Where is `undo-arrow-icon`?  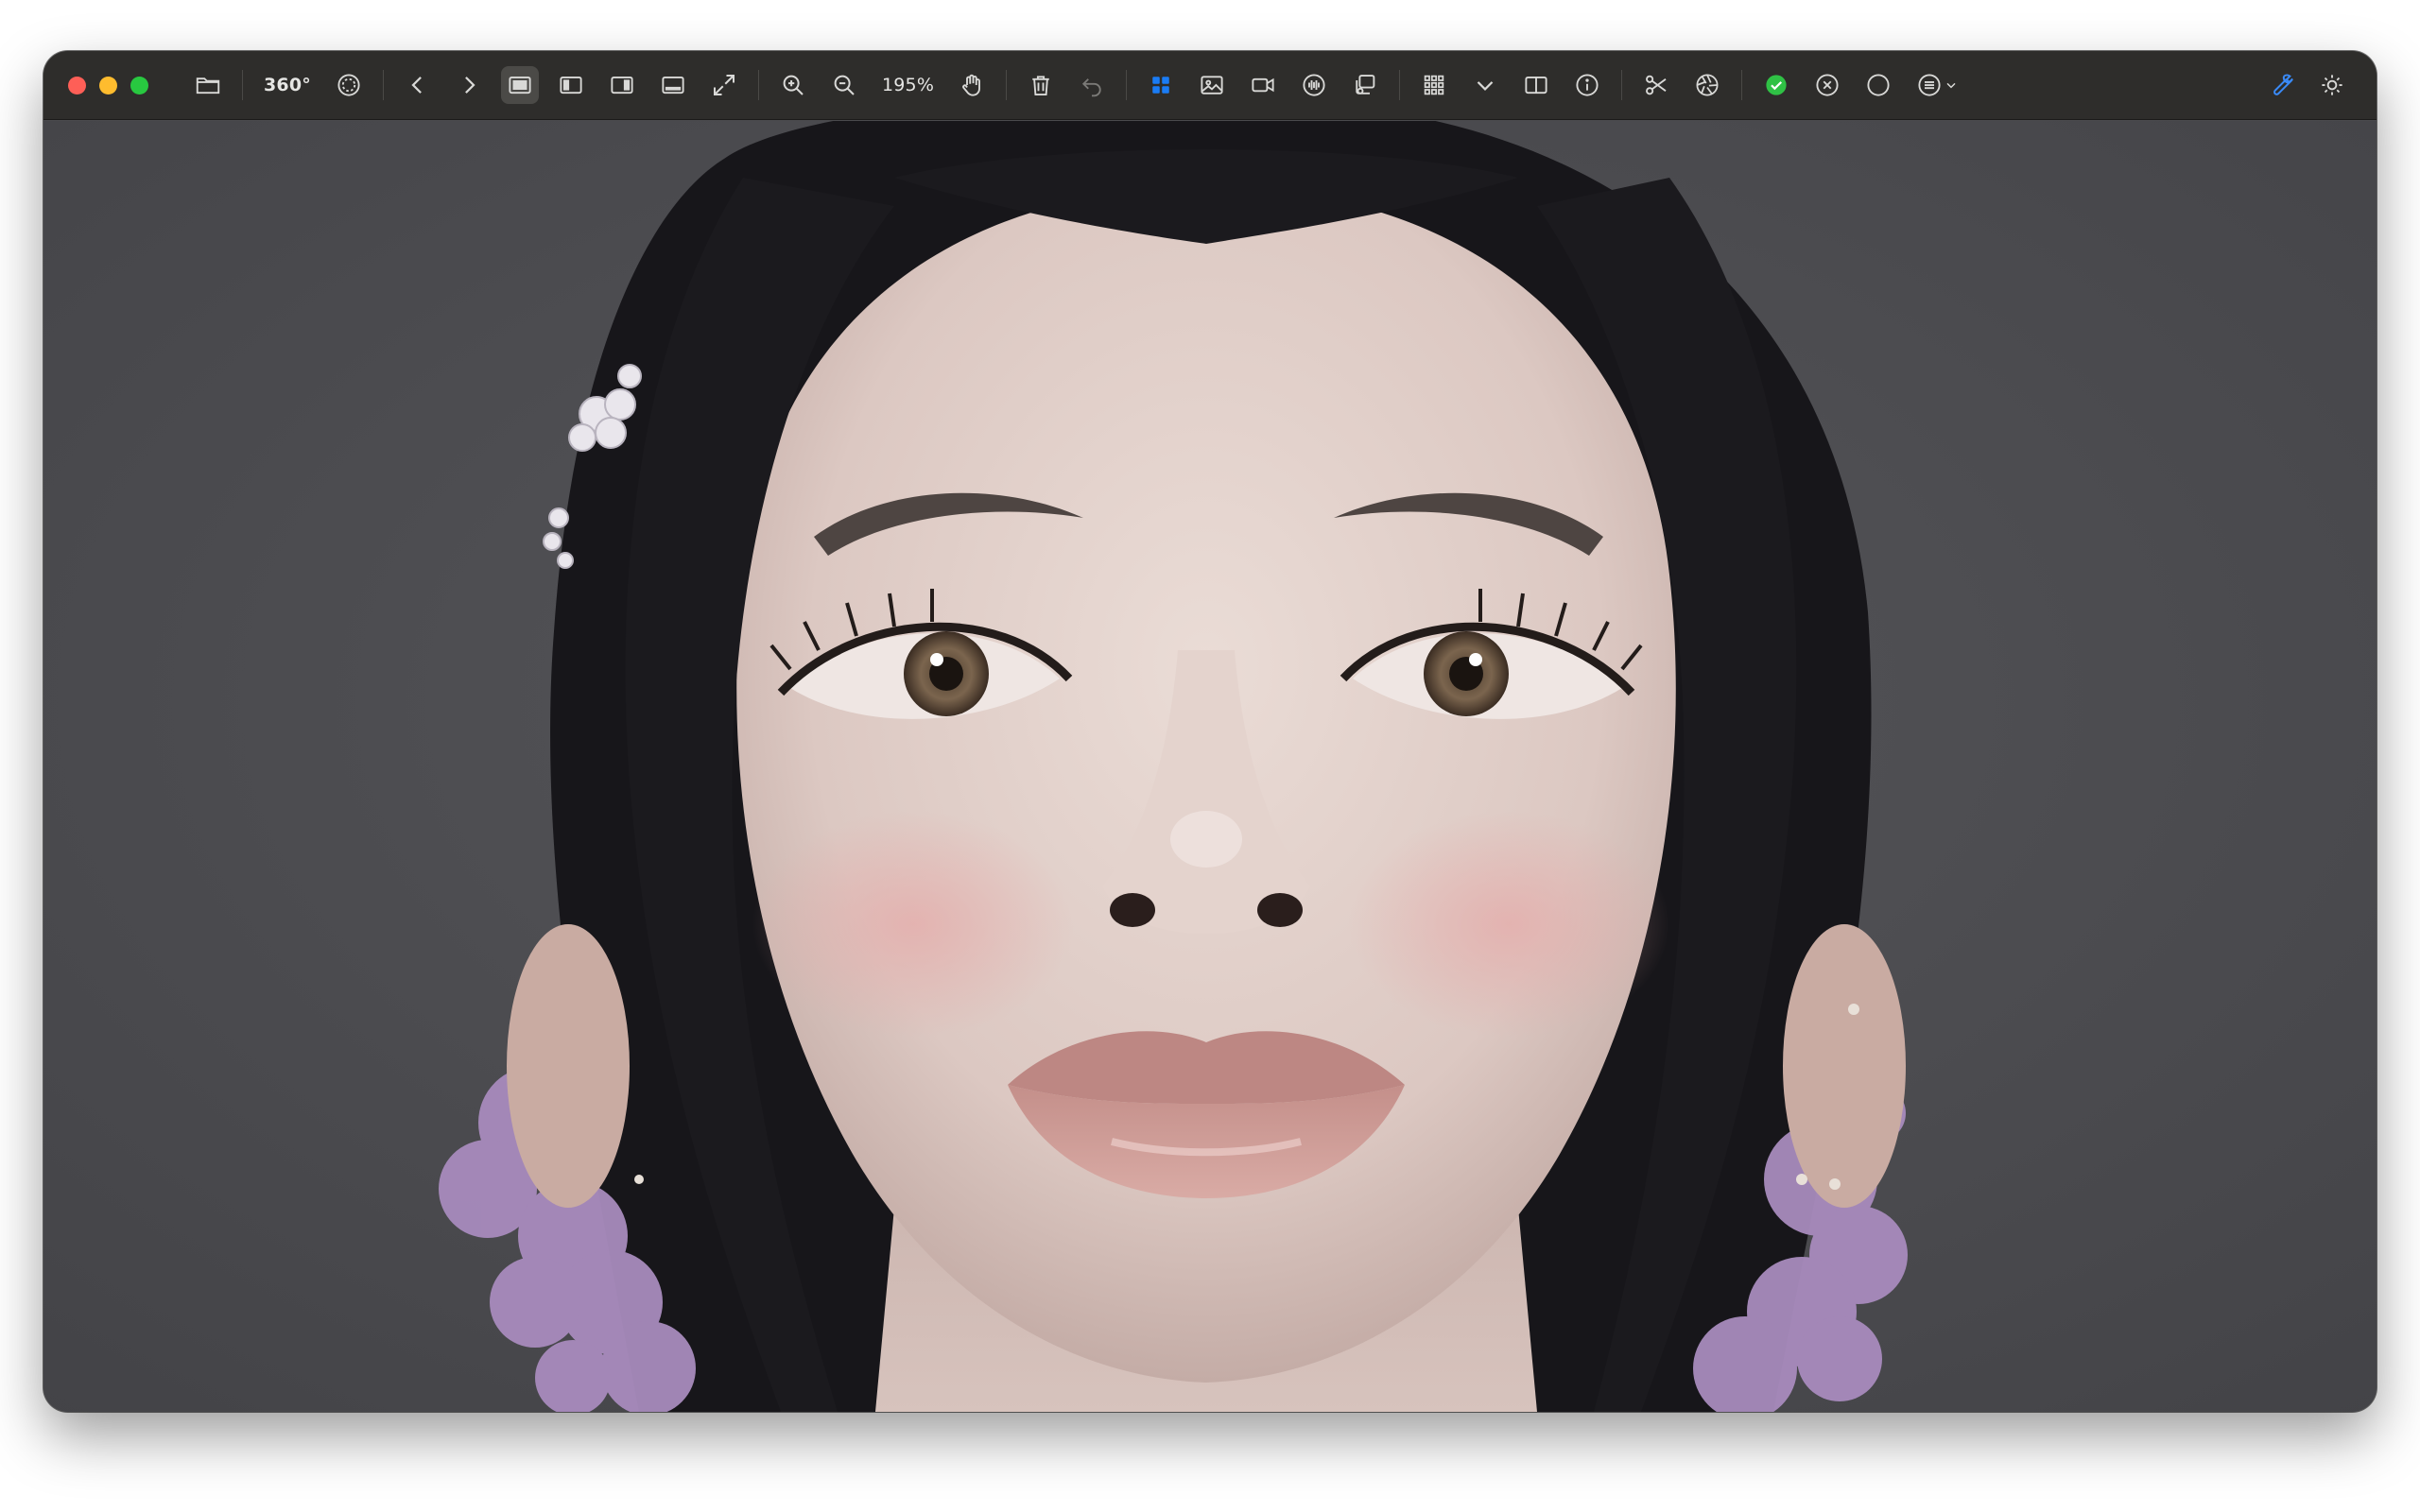
undo-arrow-icon is located at coordinates (1091, 87).